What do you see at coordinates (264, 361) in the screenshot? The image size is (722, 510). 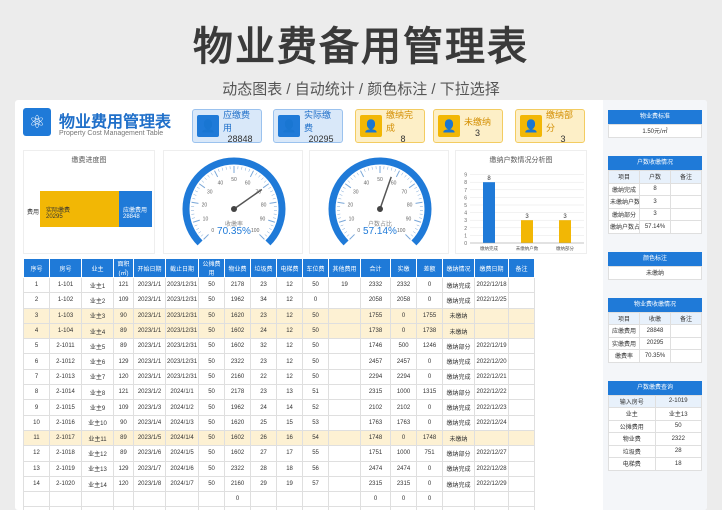 I see `table-cell: 23` at bounding box center [264, 361].